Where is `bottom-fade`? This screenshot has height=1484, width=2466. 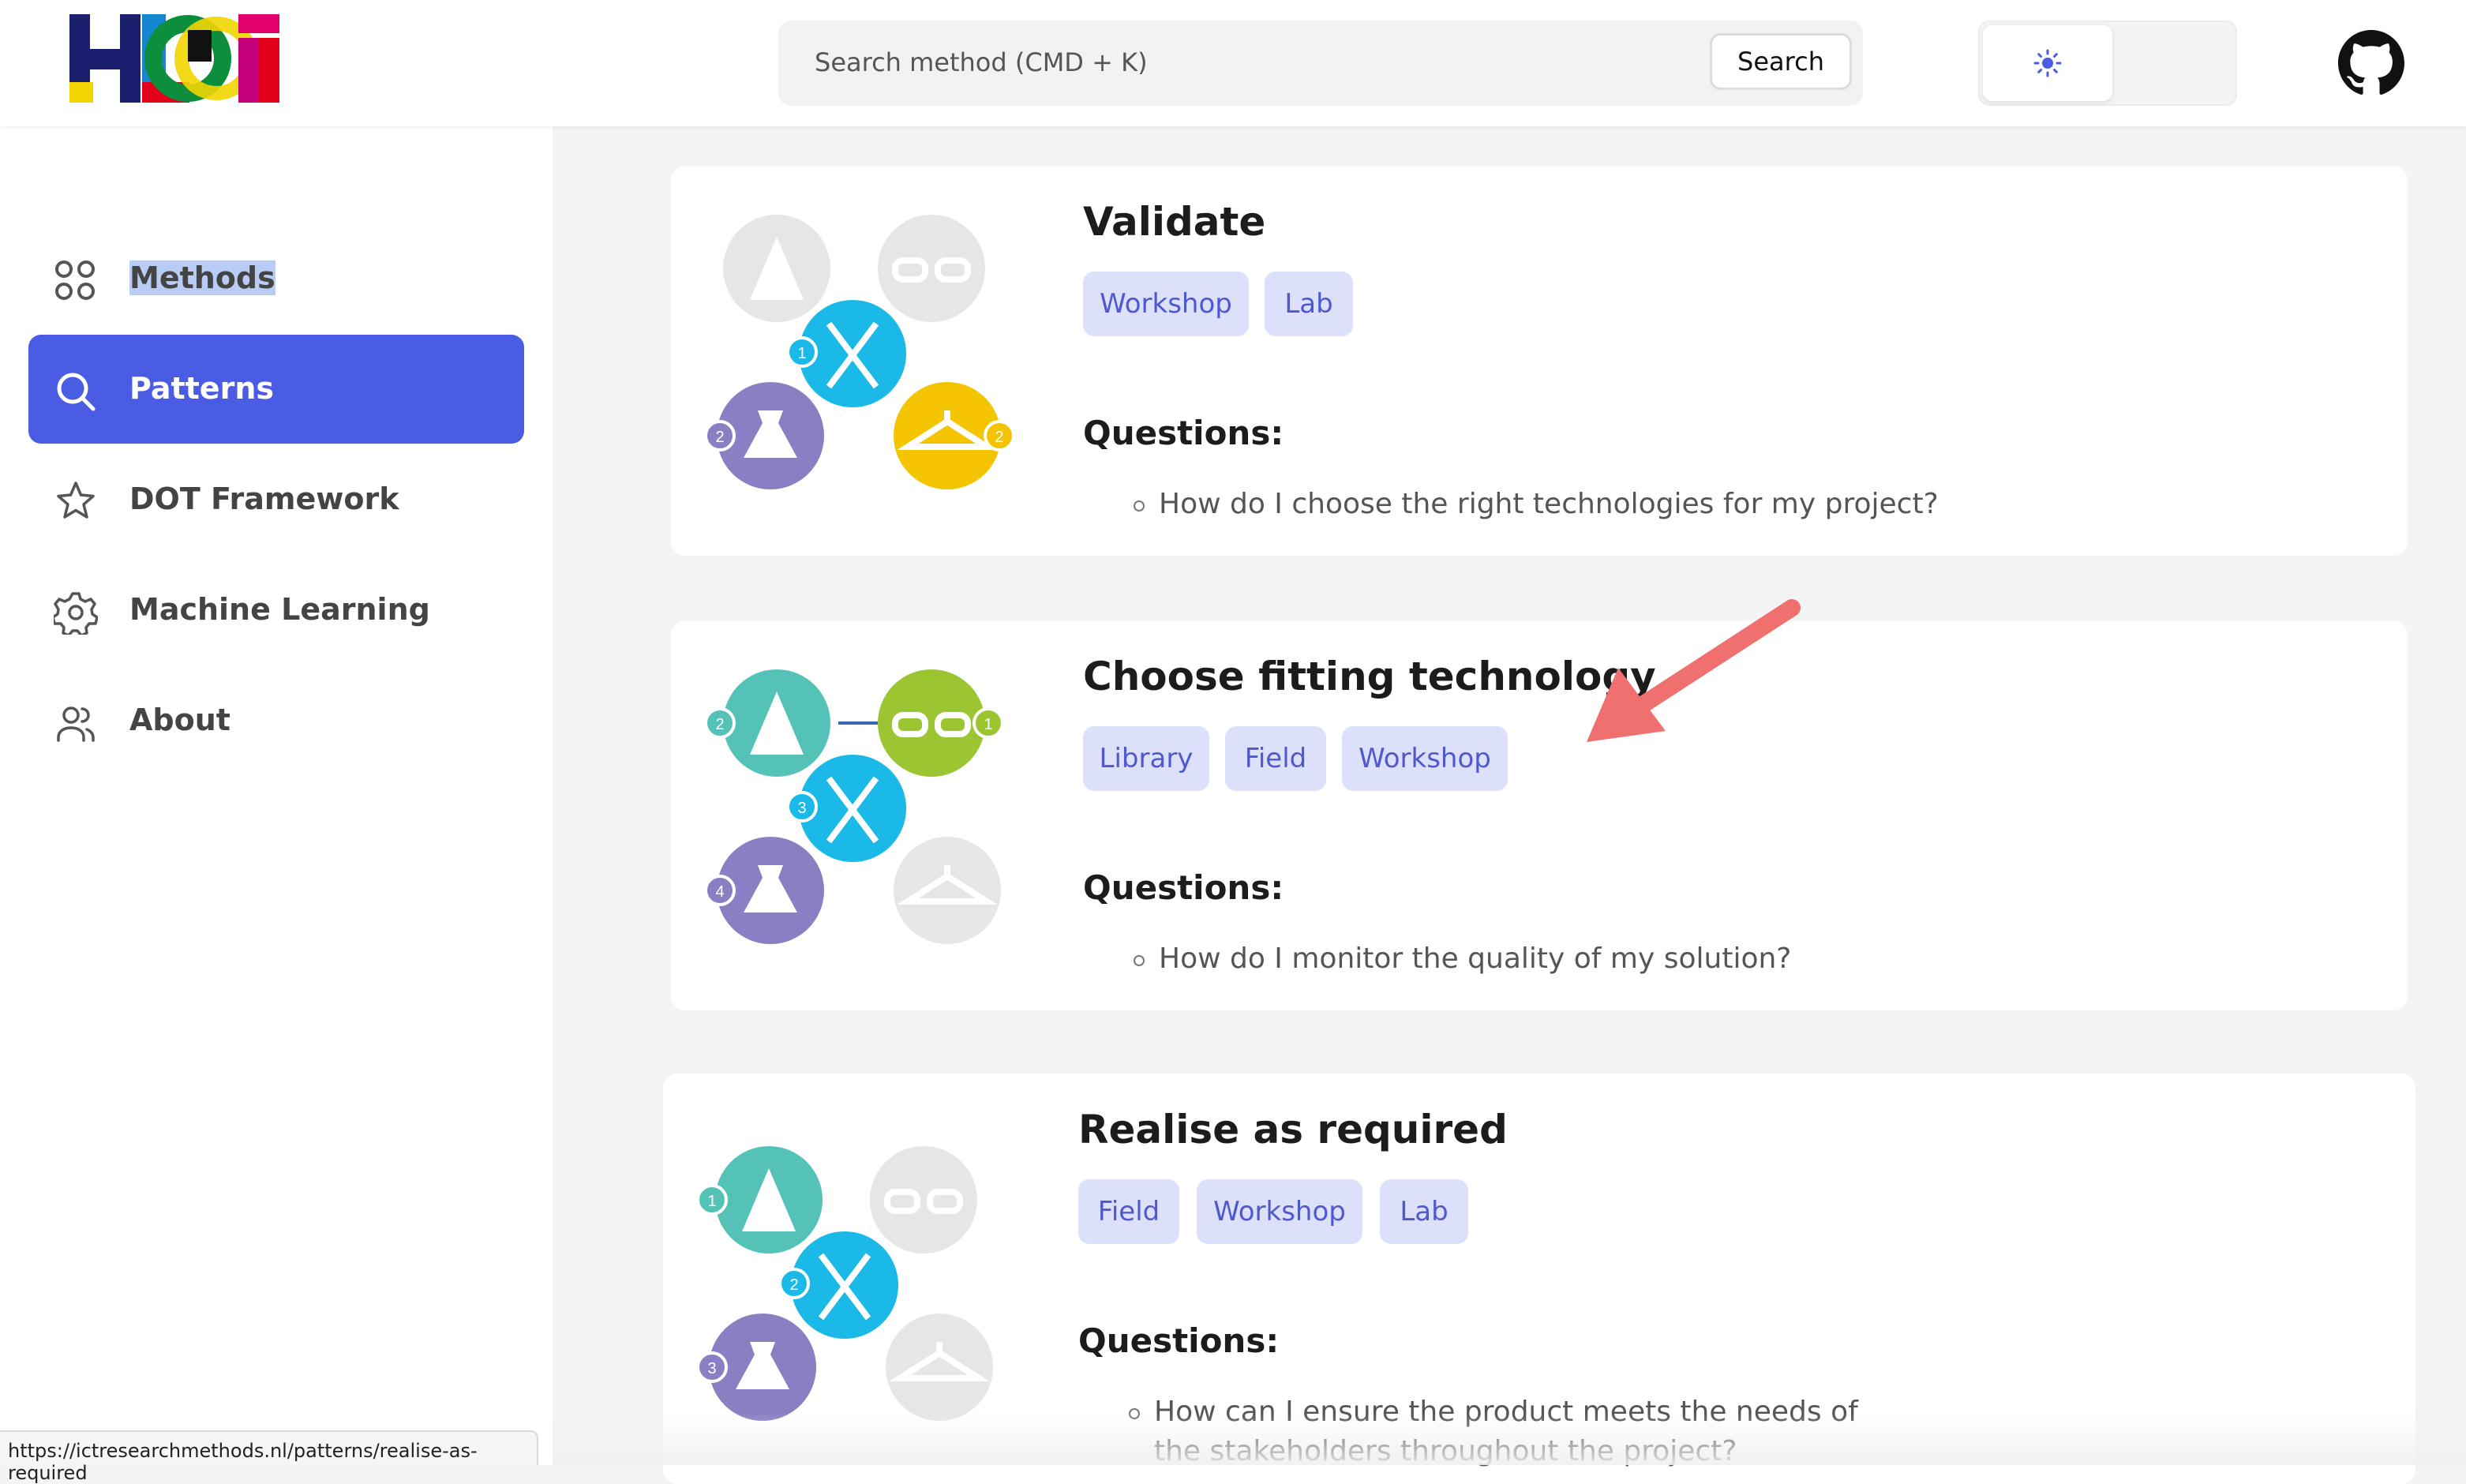 bottom-fade is located at coordinates (1509, 1439).